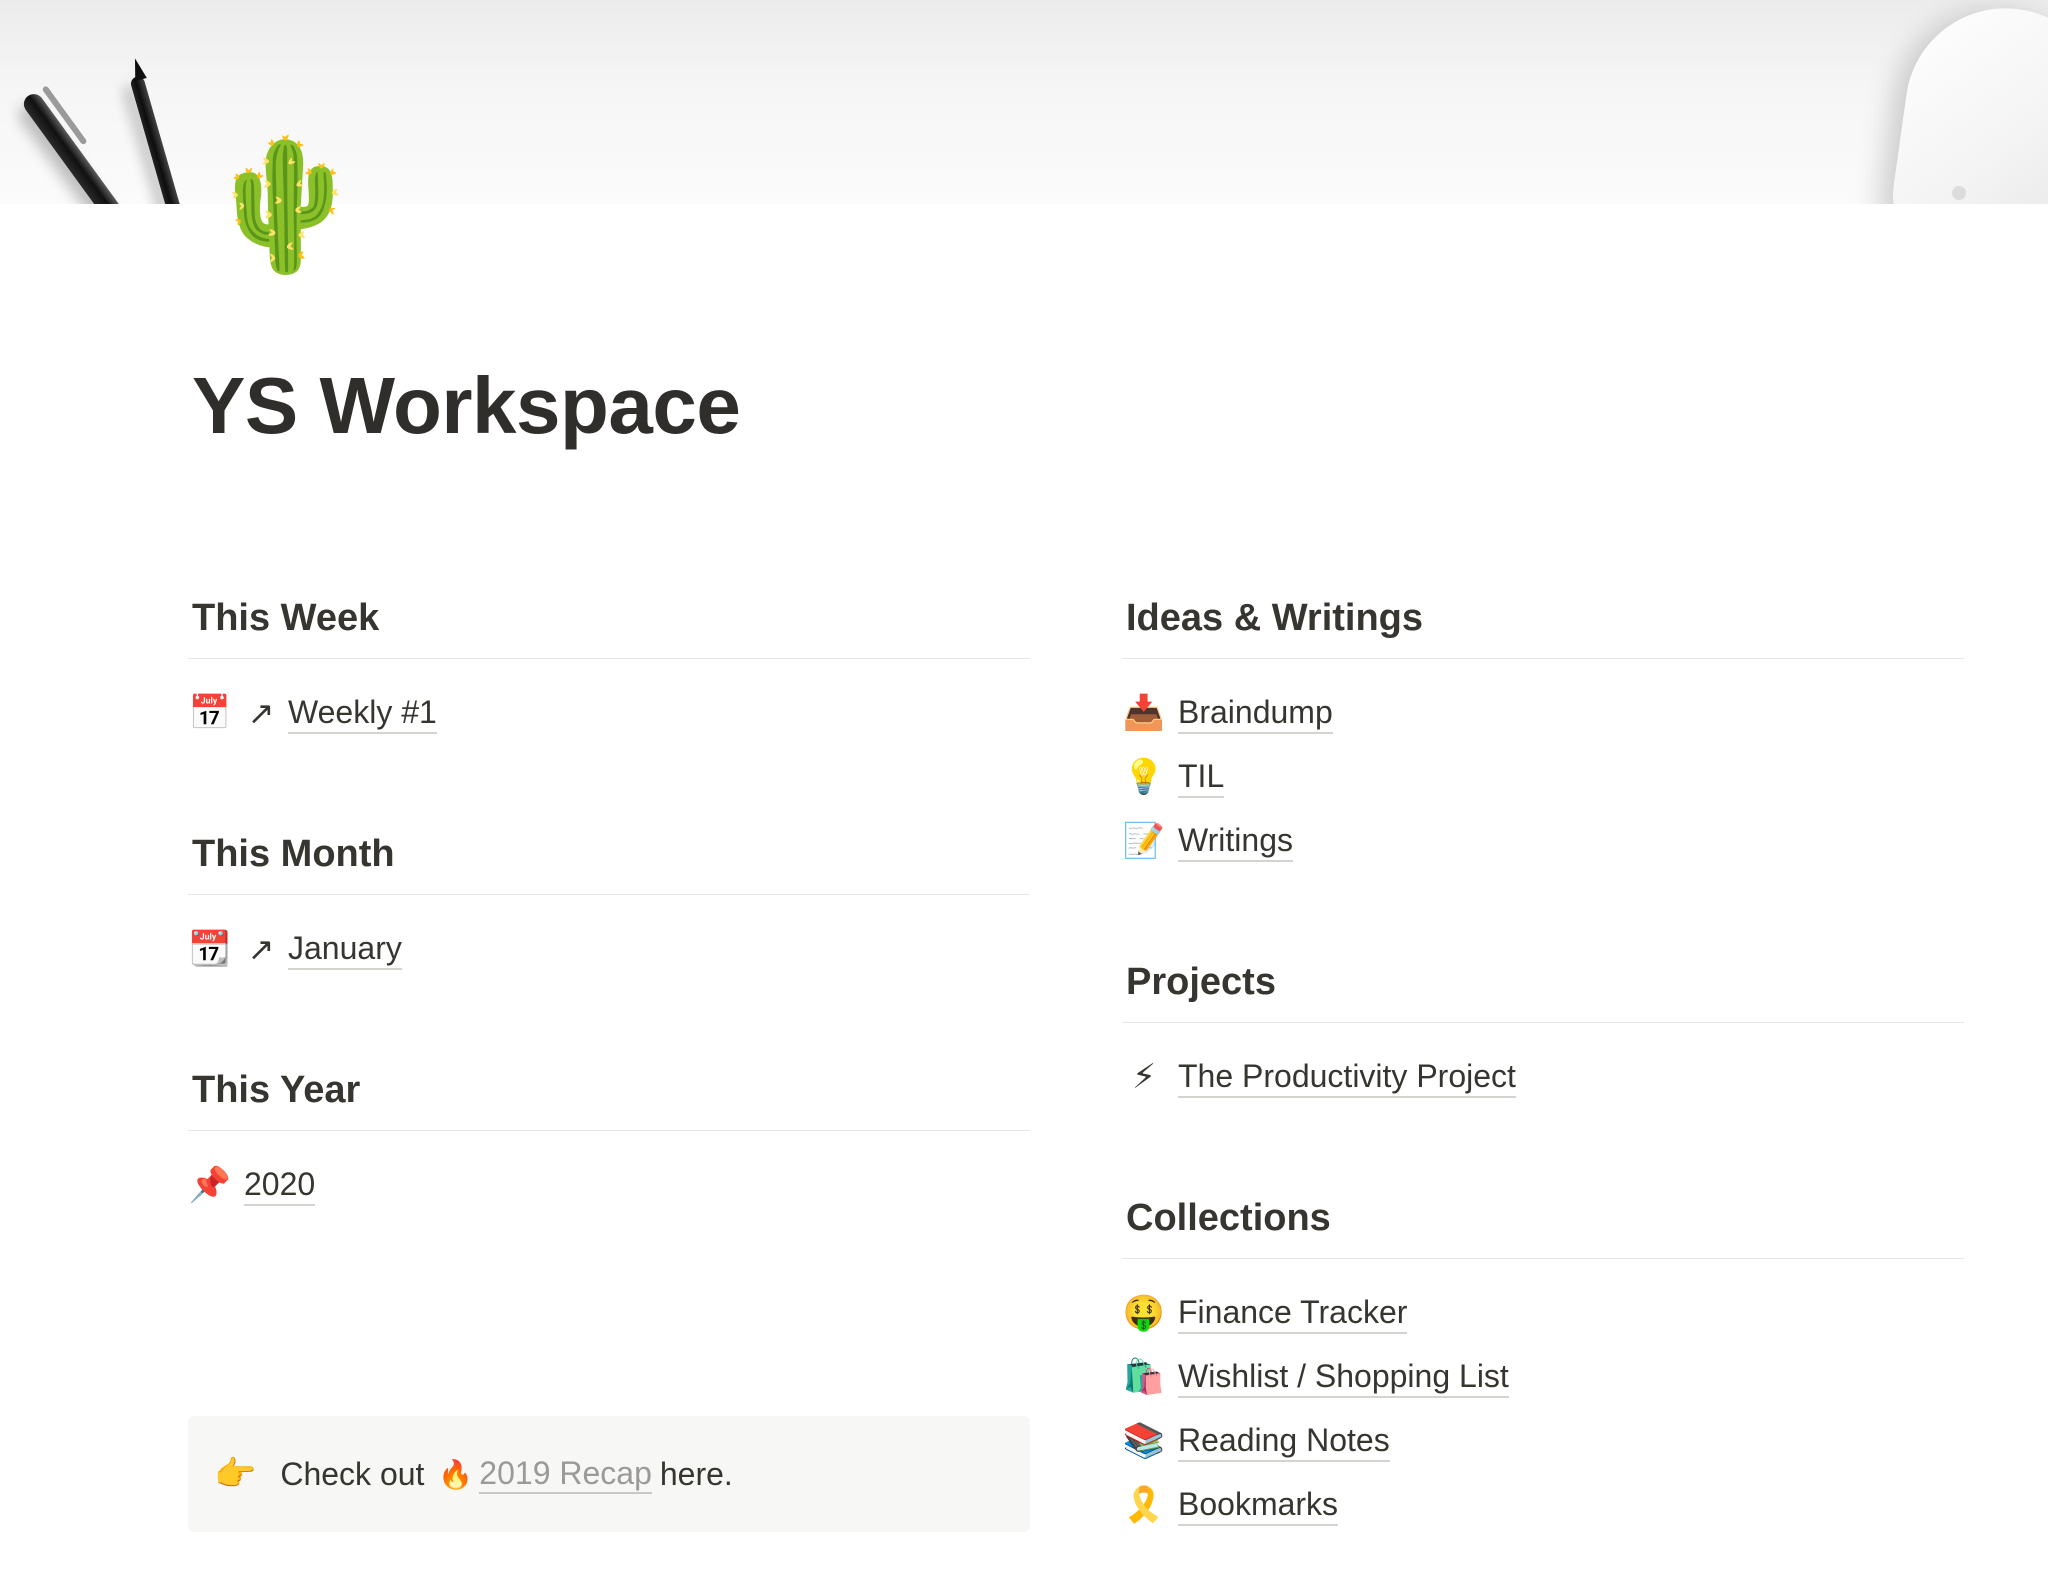 The image size is (2048, 1584). What do you see at coordinates (696, 1473) in the screenshot?
I see `callout-suffix-text: here.` at bounding box center [696, 1473].